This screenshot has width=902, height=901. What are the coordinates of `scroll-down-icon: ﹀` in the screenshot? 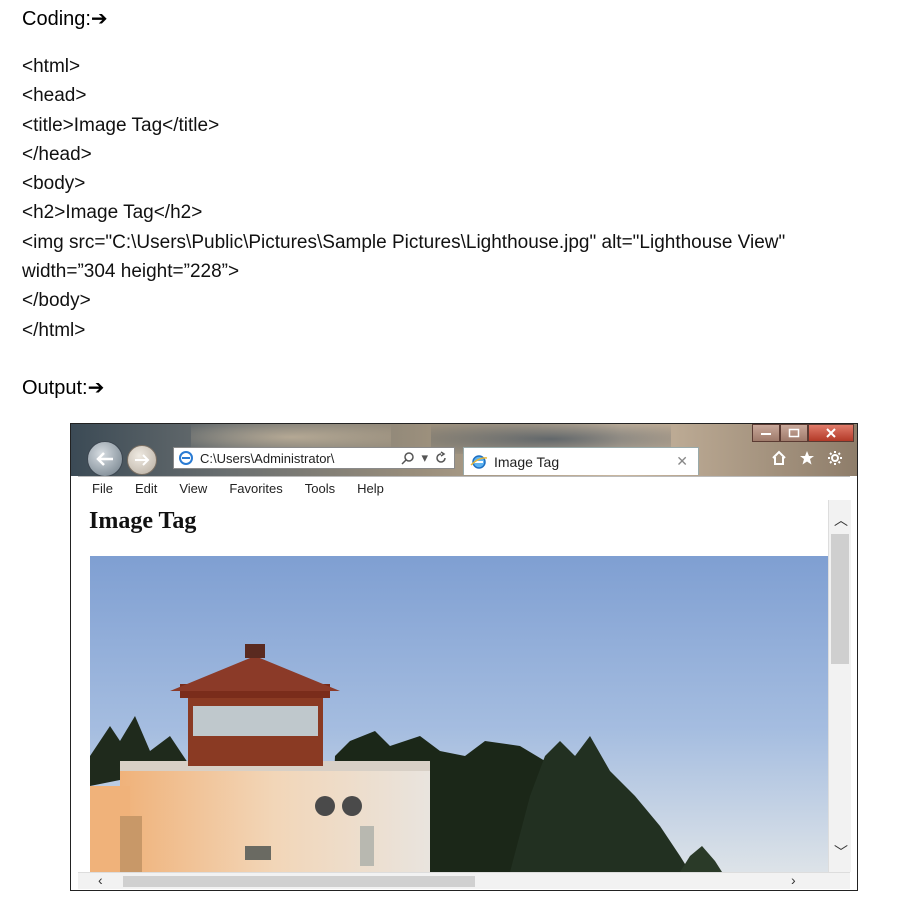 It's located at (841, 852).